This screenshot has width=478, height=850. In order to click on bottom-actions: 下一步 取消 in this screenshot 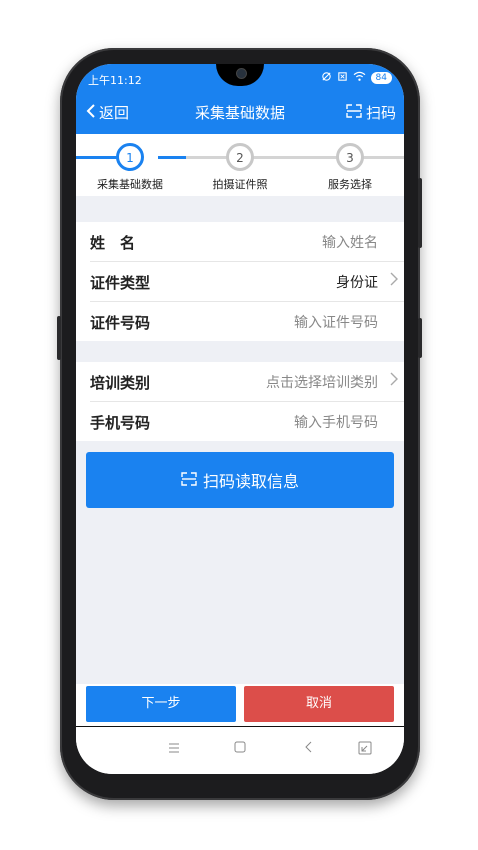, I will do `click(240, 705)`.